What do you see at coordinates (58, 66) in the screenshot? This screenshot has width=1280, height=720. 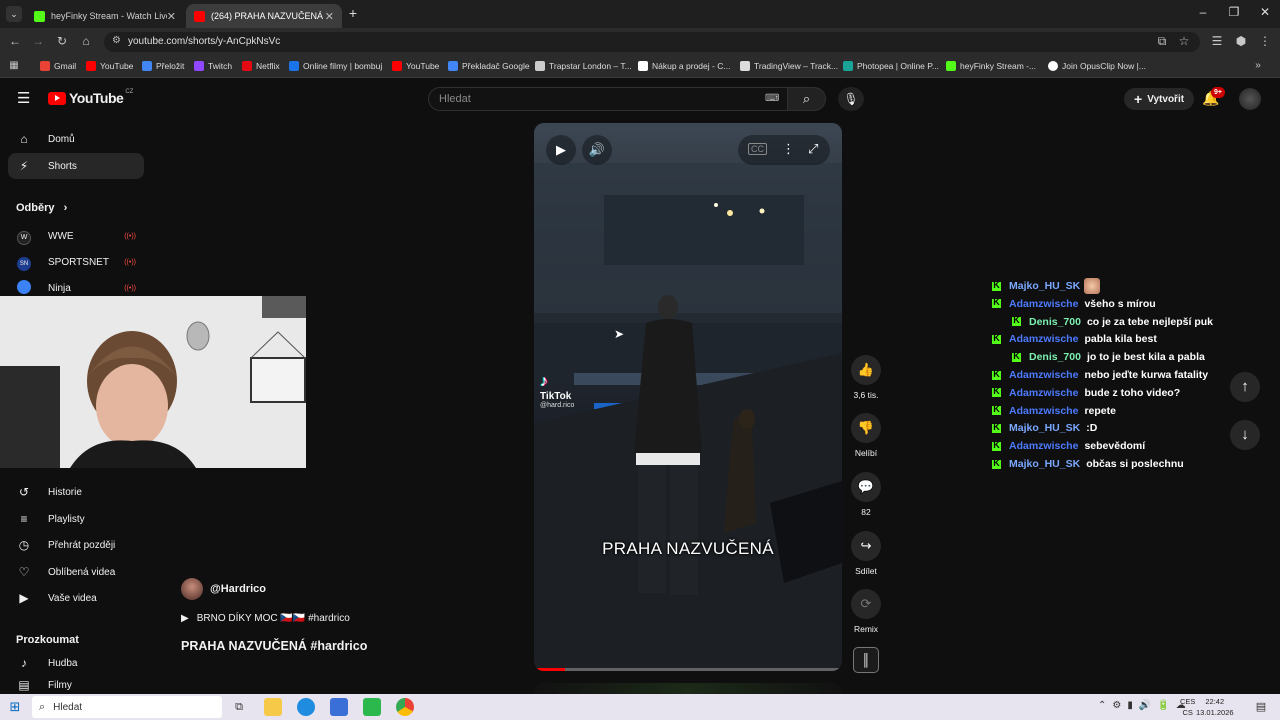 I see `bookmark-gmail: Gmail` at bounding box center [58, 66].